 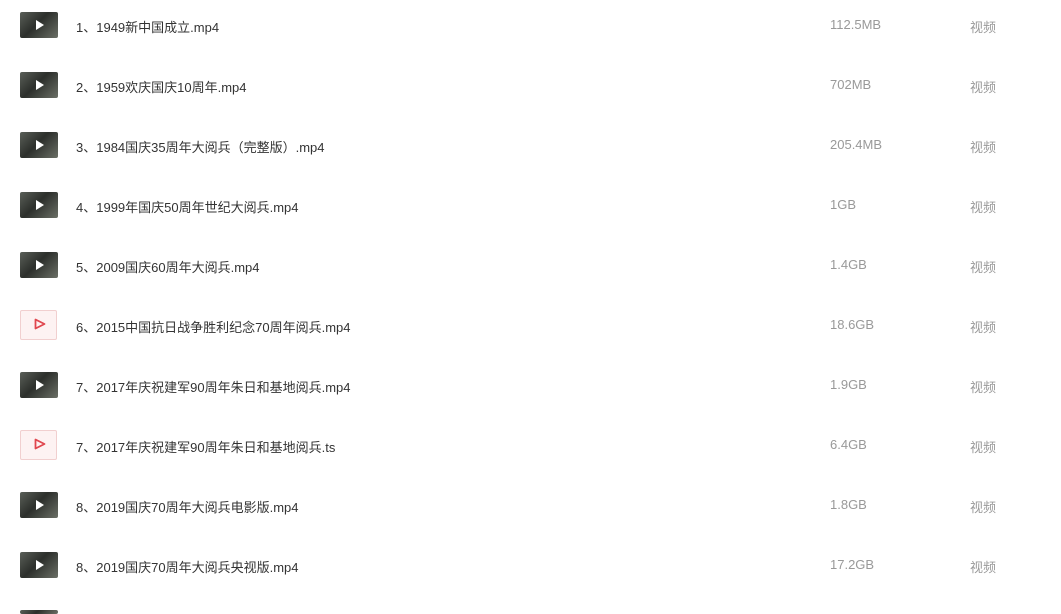 I want to click on file-row: 8、2019国庆70周年大阅兵央视版.mp4 17.2GB 视频, so click(x=530, y=570).